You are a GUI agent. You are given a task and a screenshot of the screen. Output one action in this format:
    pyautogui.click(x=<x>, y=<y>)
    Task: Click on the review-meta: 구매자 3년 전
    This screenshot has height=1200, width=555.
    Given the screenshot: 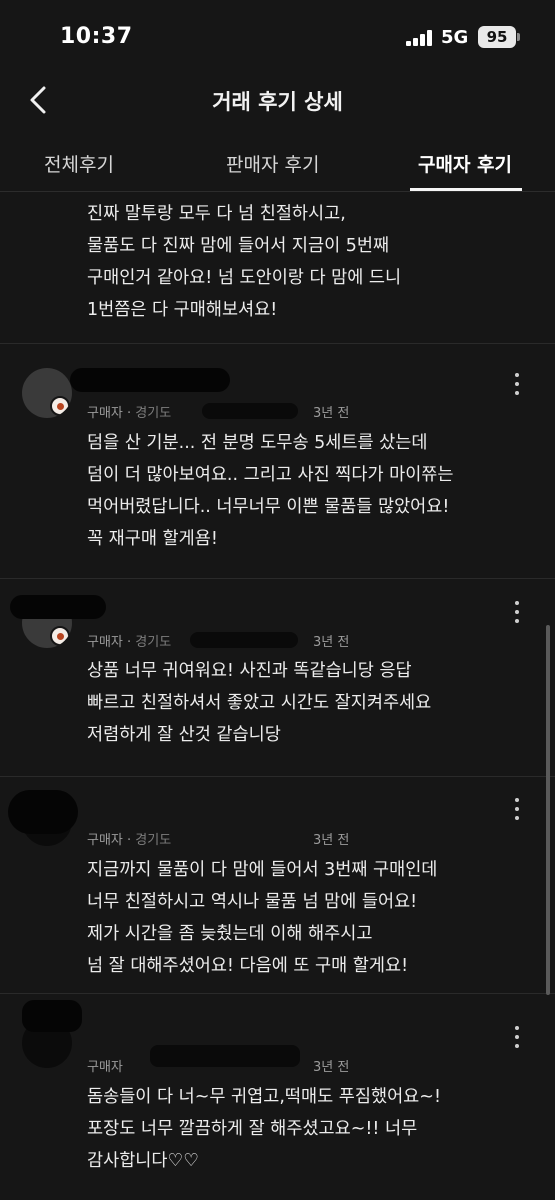 What is the action you would take?
    pyautogui.click(x=218, y=1065)
    